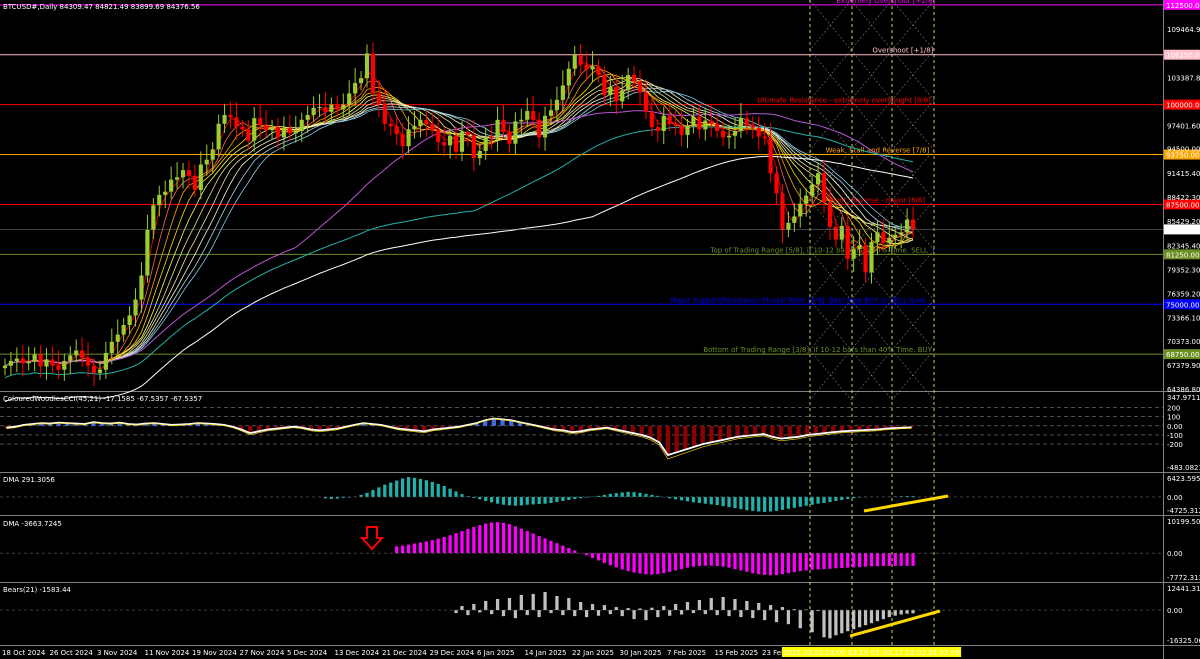 Image resolution: width=1200 pixels, height=659 pixels. I want to click on cci-y-tick: -200, so click(1175, 445).